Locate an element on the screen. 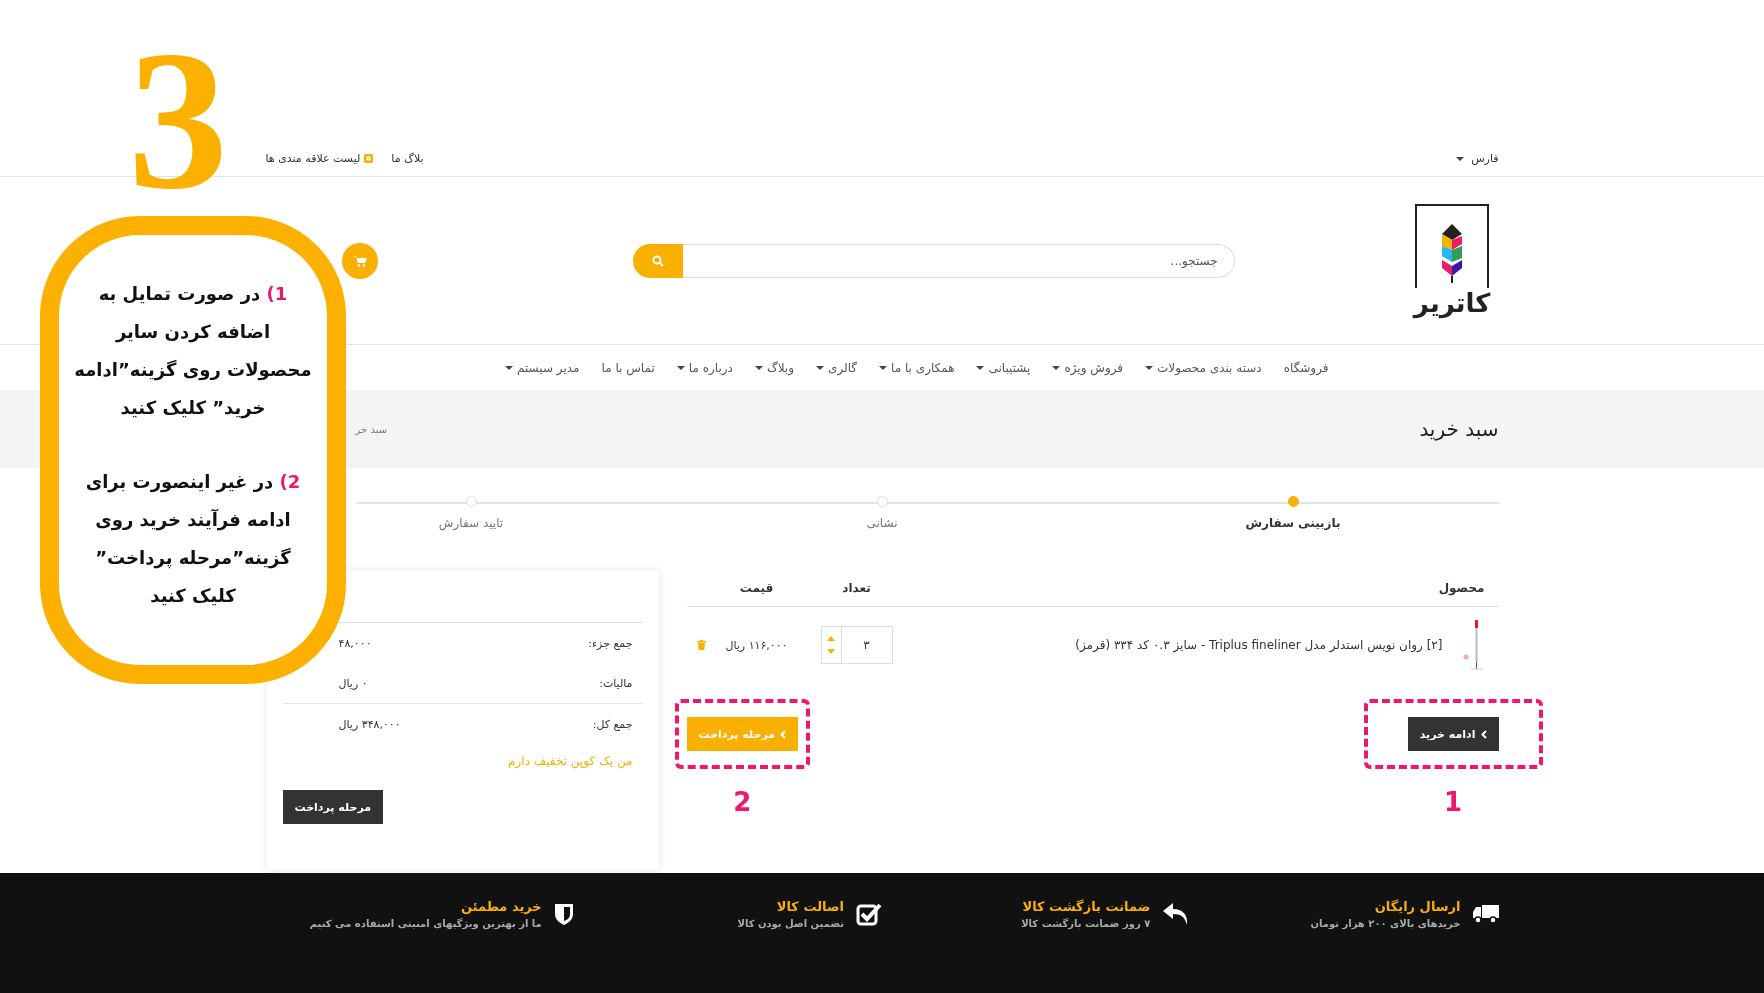  feature-subtitle: خریدهای بالای ۲۰۰ هزار تومان is located at coordinates (1385, 923).